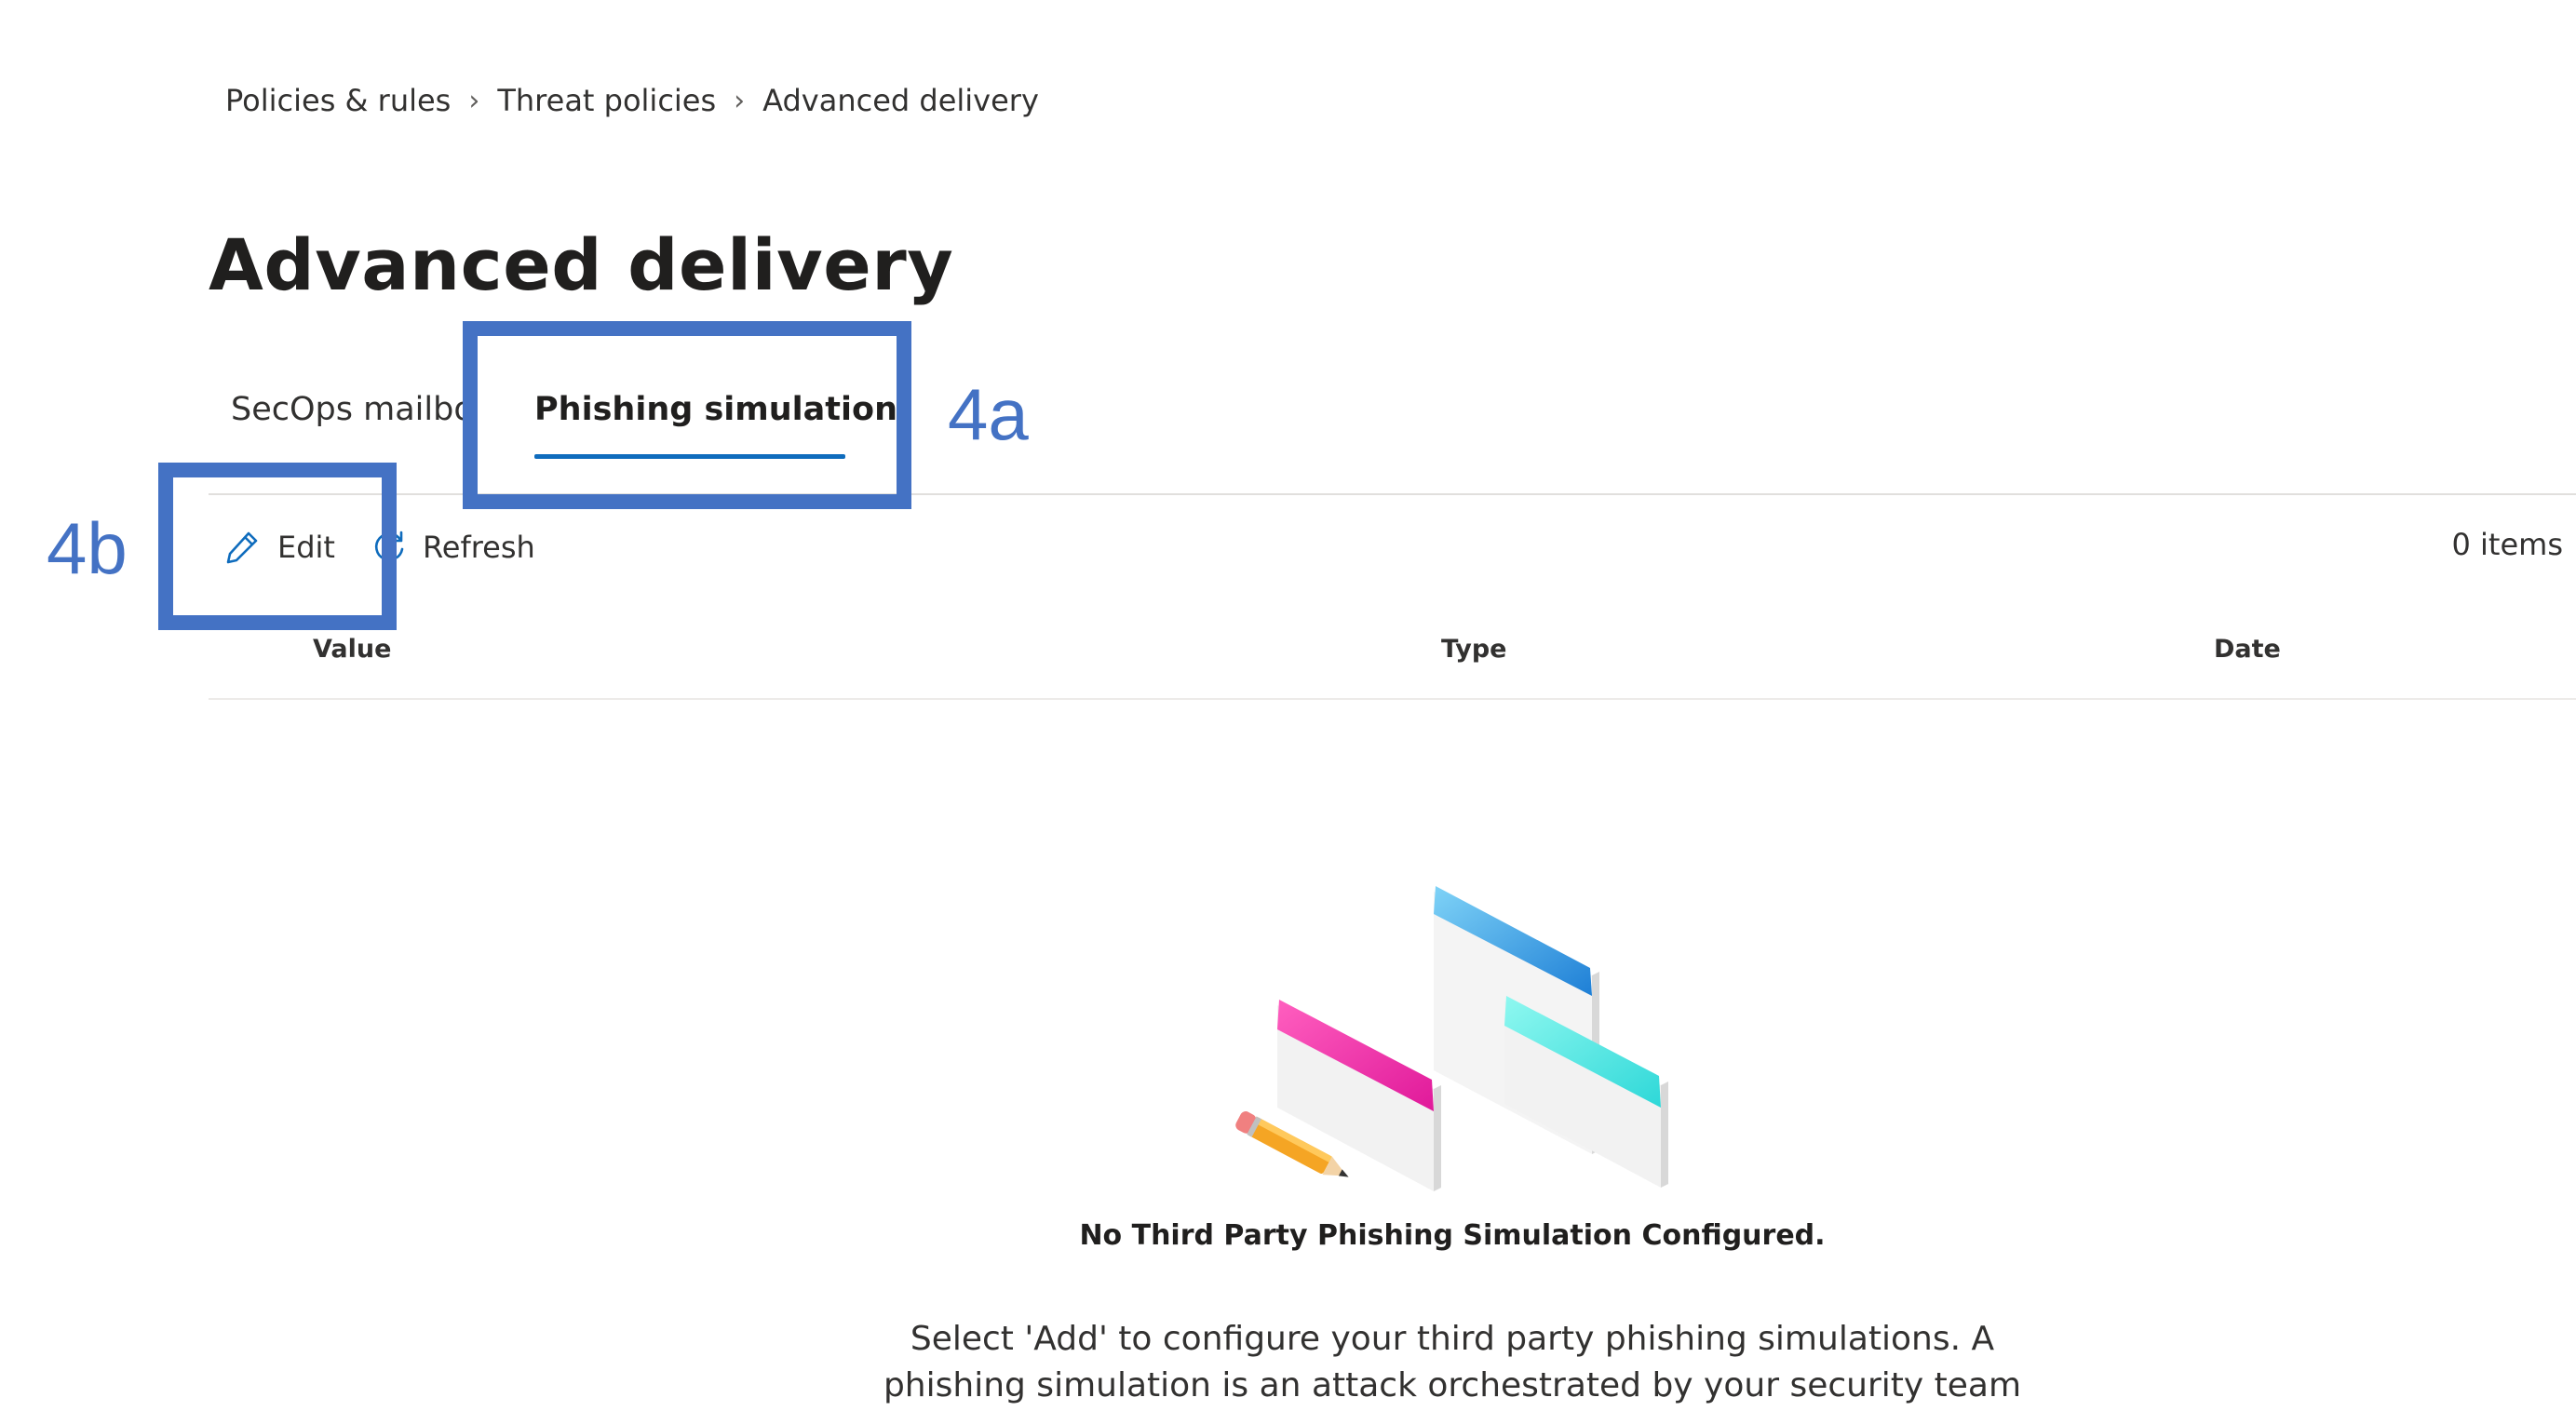 The height and width of the screenshot is (1411, 2576). Describe the element at coordinates (353, 409) in the screenshot. I see `tab-secops-mailbox: SecOps mailbox` at that location.